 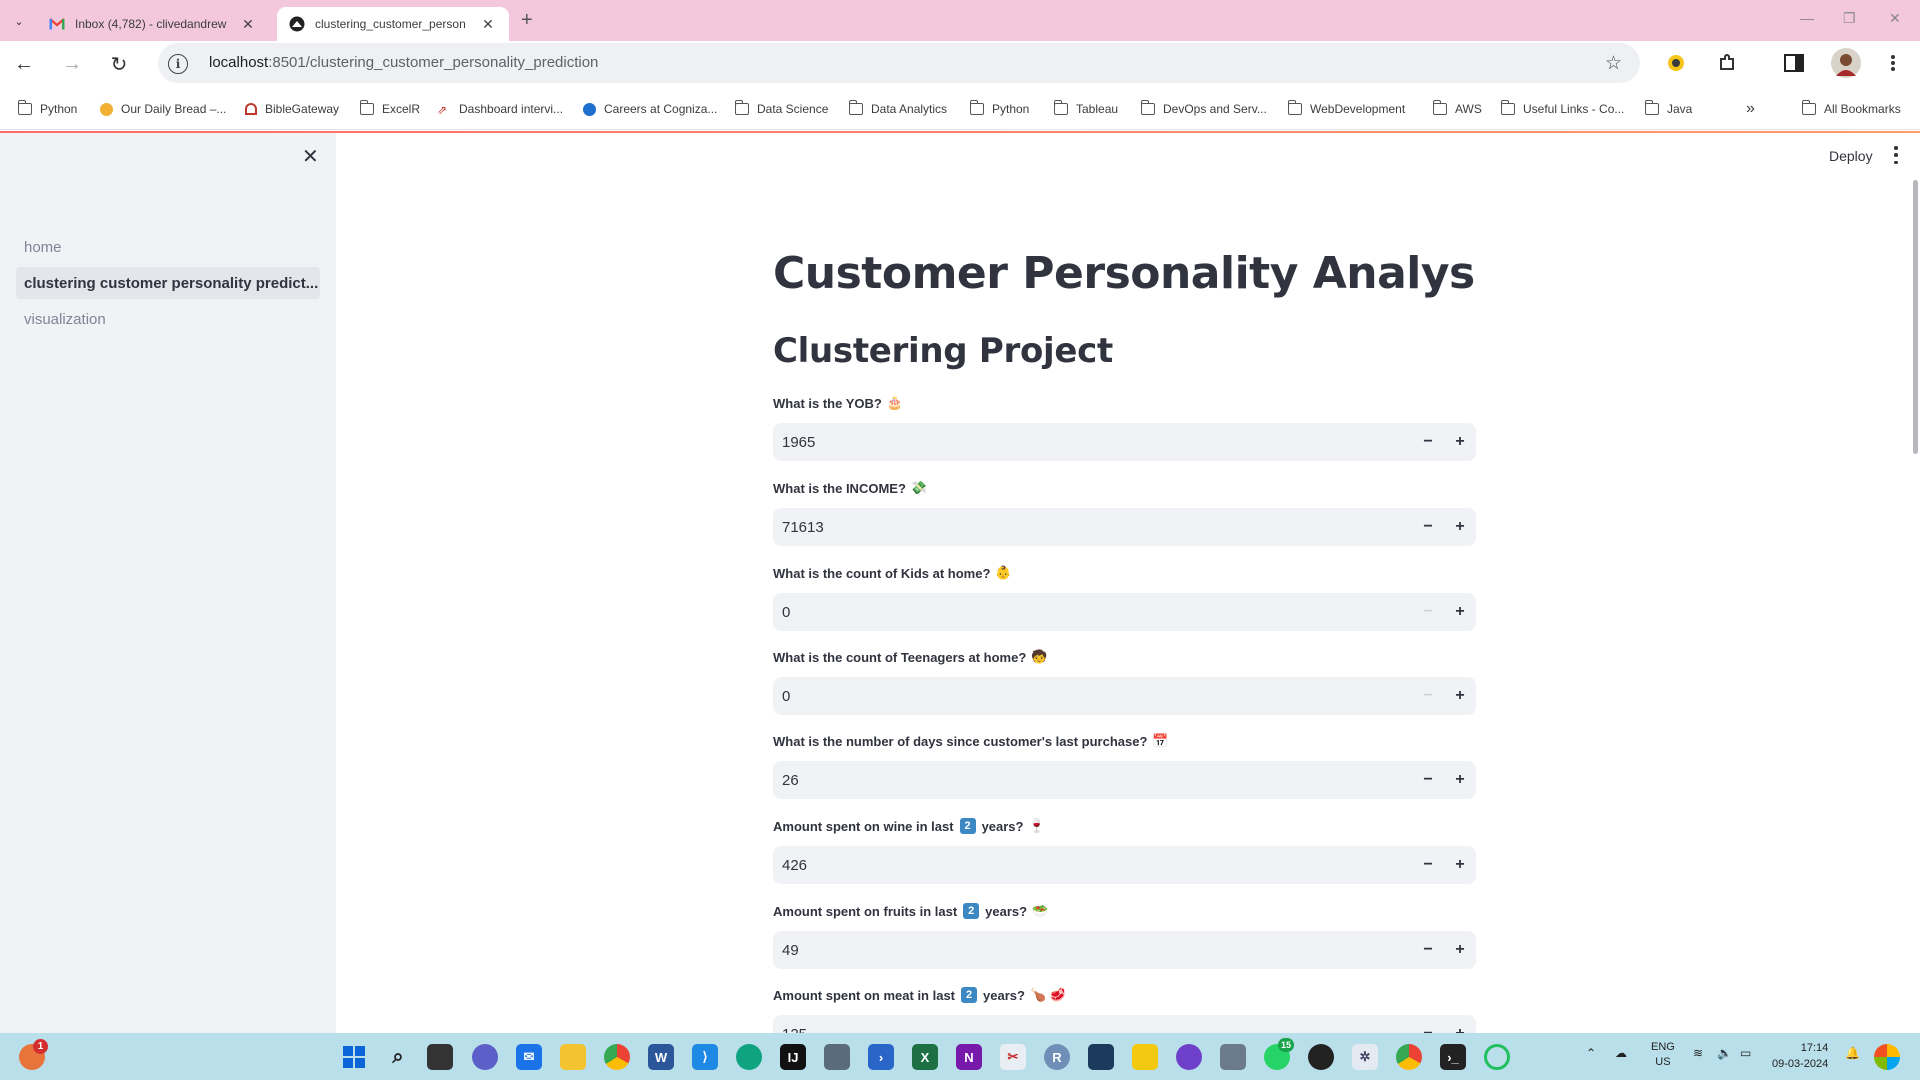 I want to click on side-panel-icon, so click(x=1794, y=63).